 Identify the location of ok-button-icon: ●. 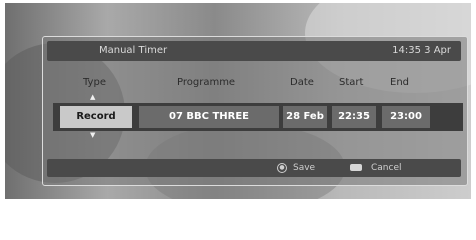
(282, 168).